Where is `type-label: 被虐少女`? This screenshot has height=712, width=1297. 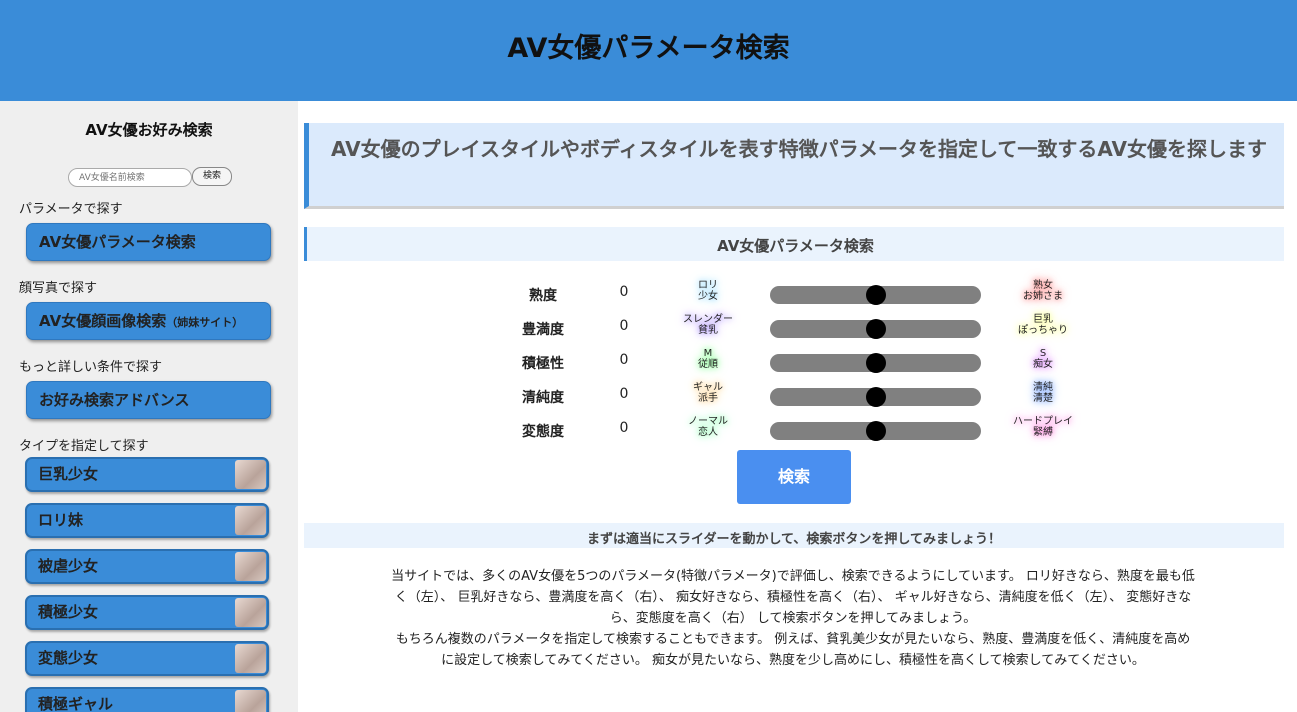
type-label: 被虐少女 is located at coordinates (68, 566).